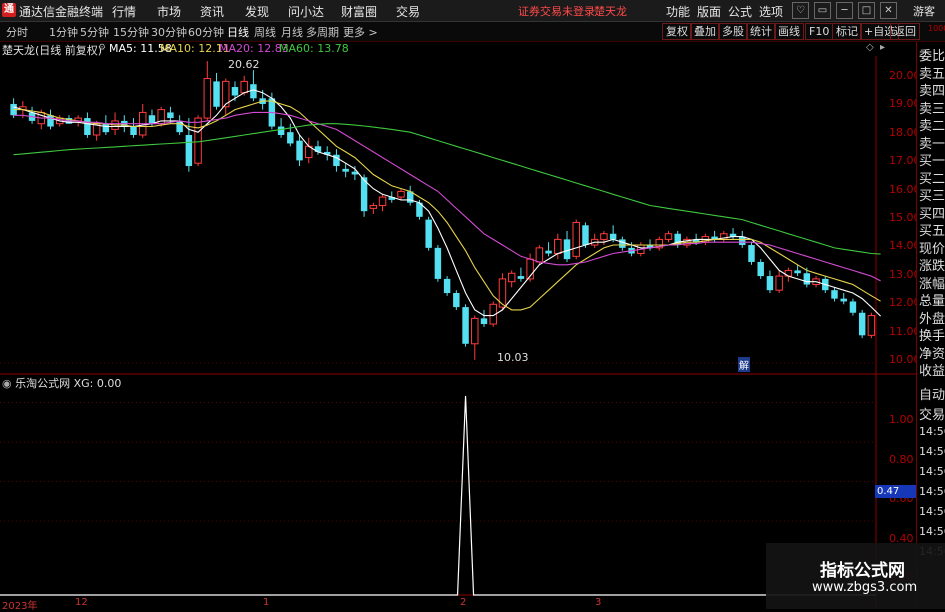 The height and width of the screenshot is (612, 945). I want to click on guest-label: 游客, so click(924, 11).